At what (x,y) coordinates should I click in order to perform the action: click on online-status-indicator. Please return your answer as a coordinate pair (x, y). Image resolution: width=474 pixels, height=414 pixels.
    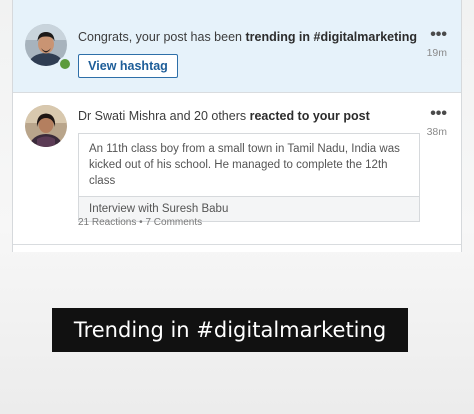
    Looking at the image, I should click on (65, 64).